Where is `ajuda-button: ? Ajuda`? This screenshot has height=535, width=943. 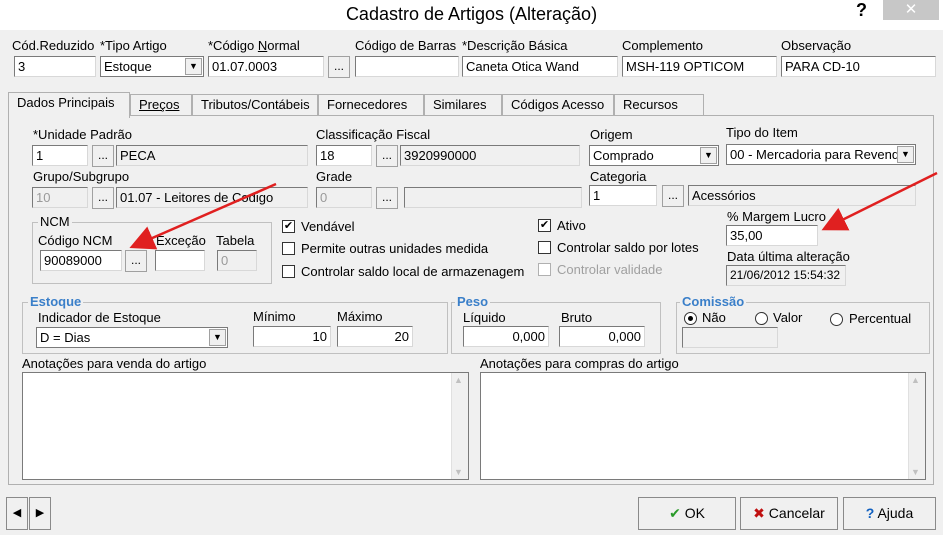
ajuda-button: ? Ajuda is located at coordinates (889, 513).